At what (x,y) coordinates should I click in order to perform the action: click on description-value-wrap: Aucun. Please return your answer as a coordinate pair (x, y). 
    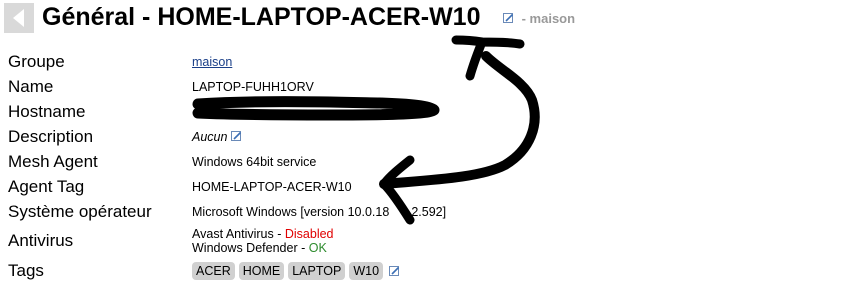
    Looking at the image, I should click on (217, 137).